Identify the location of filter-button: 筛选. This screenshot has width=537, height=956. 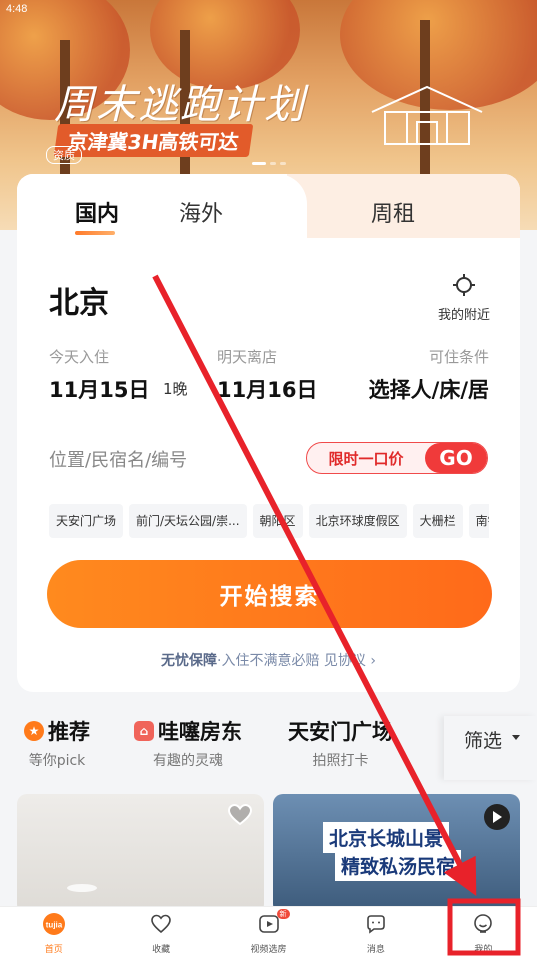
(490, 748).